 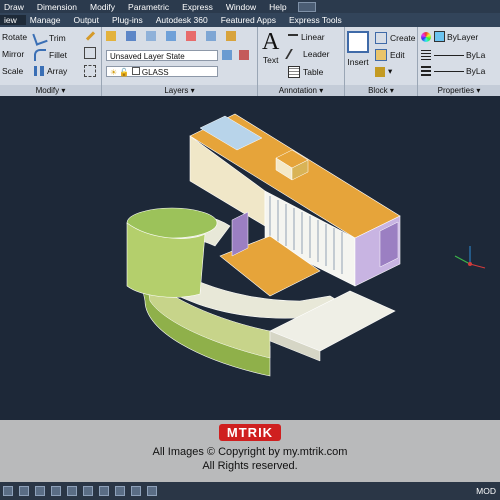 What do you see at coordinates (59, 7) in the screenshot?
I see `menu-dimension: Dimension` at bounding box center [59, 7].